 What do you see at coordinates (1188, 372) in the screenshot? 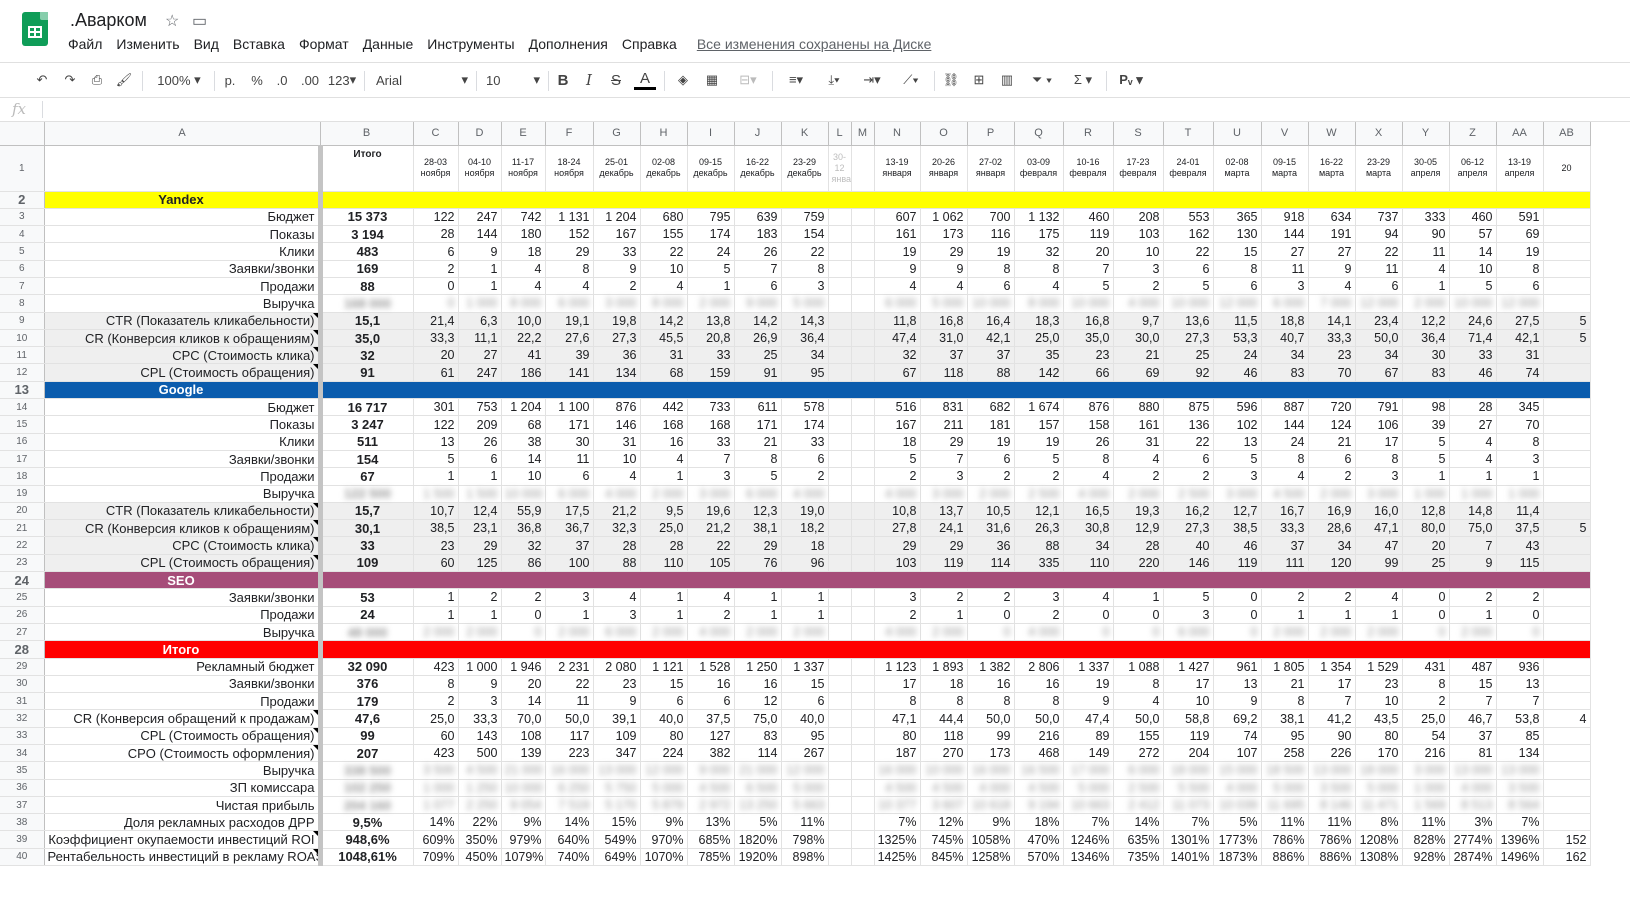
I see `value-cell: 92` at bounding box center [1188, 372].